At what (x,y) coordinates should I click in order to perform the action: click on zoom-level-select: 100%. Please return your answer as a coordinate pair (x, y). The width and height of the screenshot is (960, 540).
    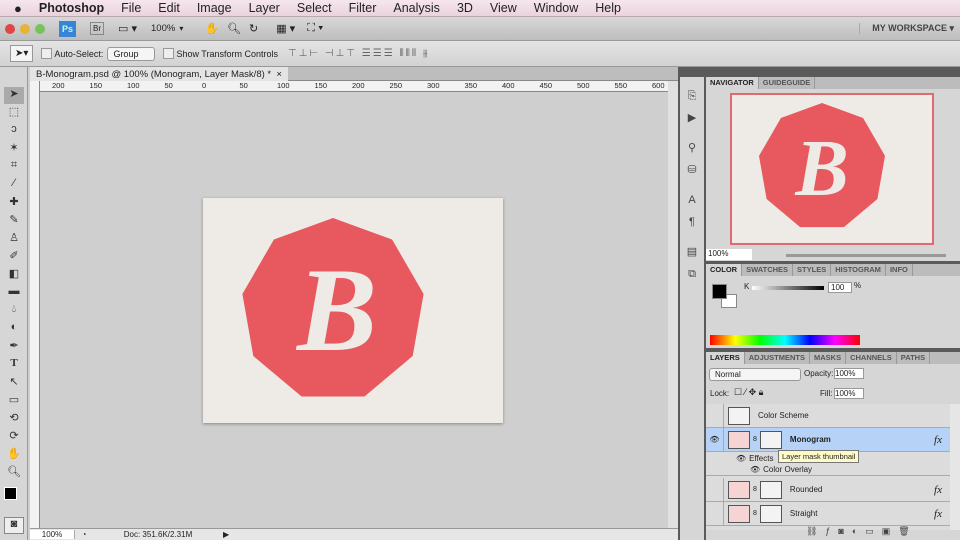
    Looking at the image, I should click on (163, 28).